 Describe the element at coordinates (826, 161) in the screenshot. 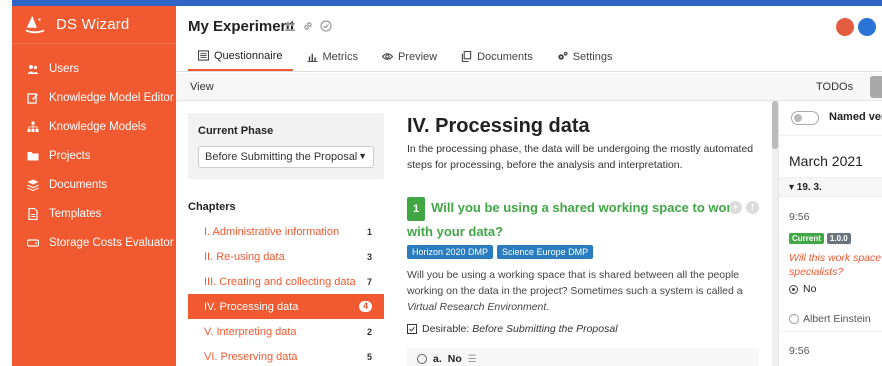

I see `history-month: March 2021` at that location.